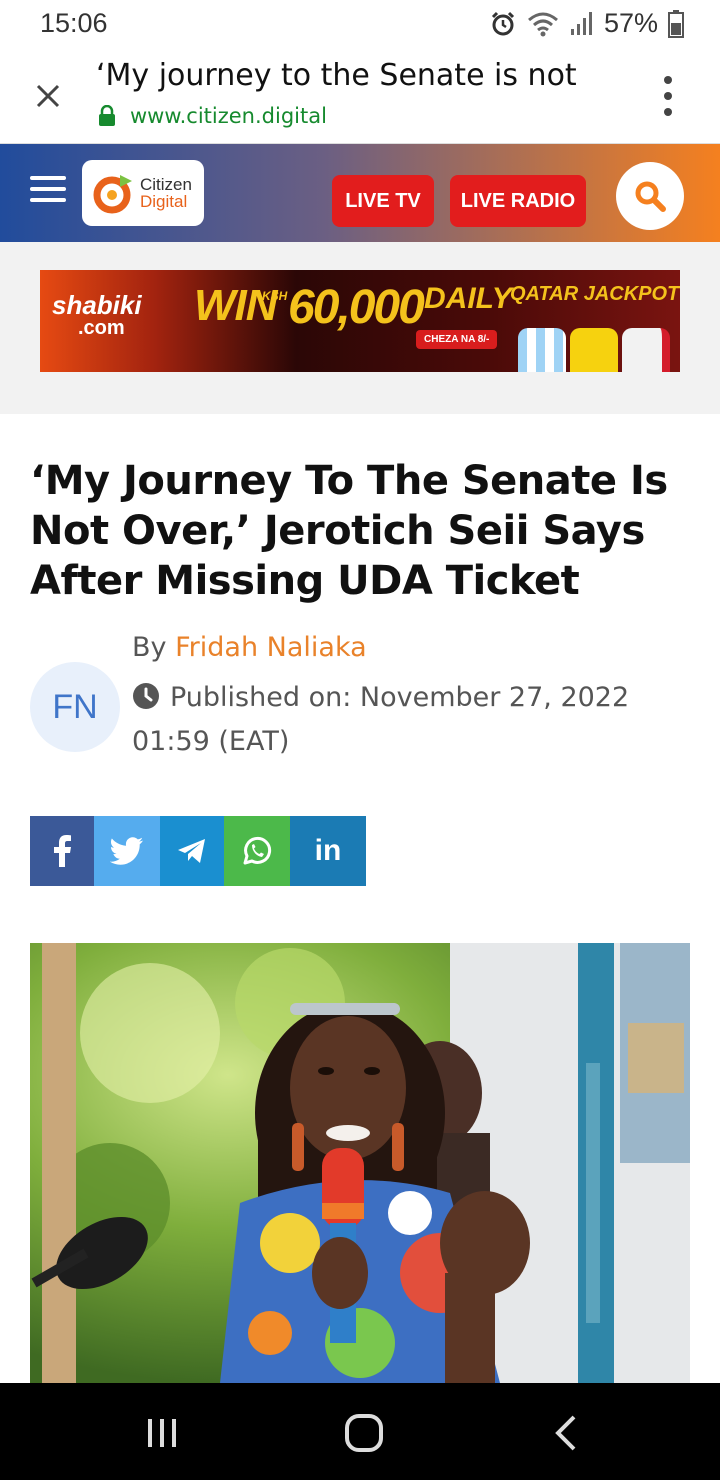 The image size is (720, 1480). I want to click on battery-icon, so click(676, 23).